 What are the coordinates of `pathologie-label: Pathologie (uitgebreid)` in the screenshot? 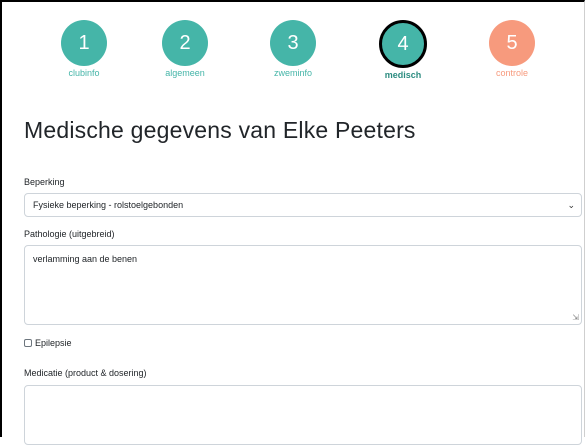 It's located at (69, 234).